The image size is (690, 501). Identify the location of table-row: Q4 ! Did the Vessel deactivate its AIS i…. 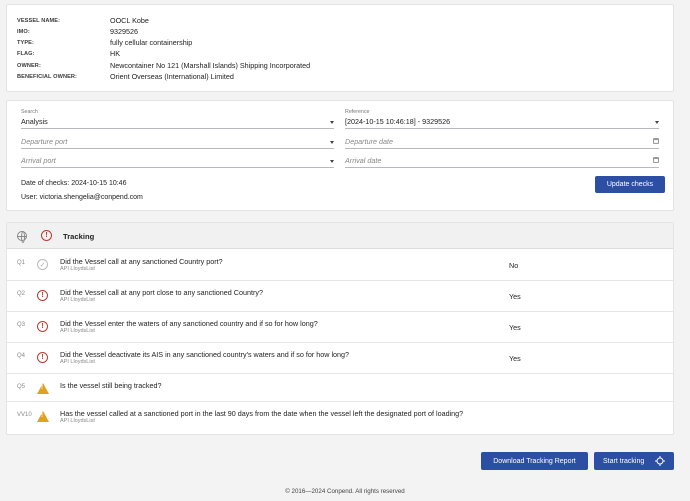
(340, 358).